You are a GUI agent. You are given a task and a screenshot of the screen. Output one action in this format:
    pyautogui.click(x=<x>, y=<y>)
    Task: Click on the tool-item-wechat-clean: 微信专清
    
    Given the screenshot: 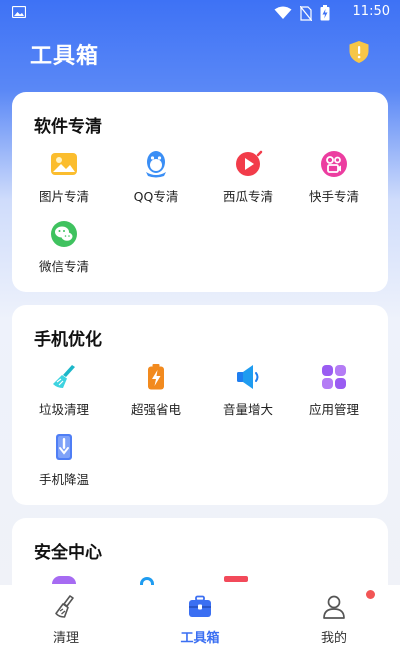 What is the action you would take?
    pyautogui.click(x=64, y=250)
    